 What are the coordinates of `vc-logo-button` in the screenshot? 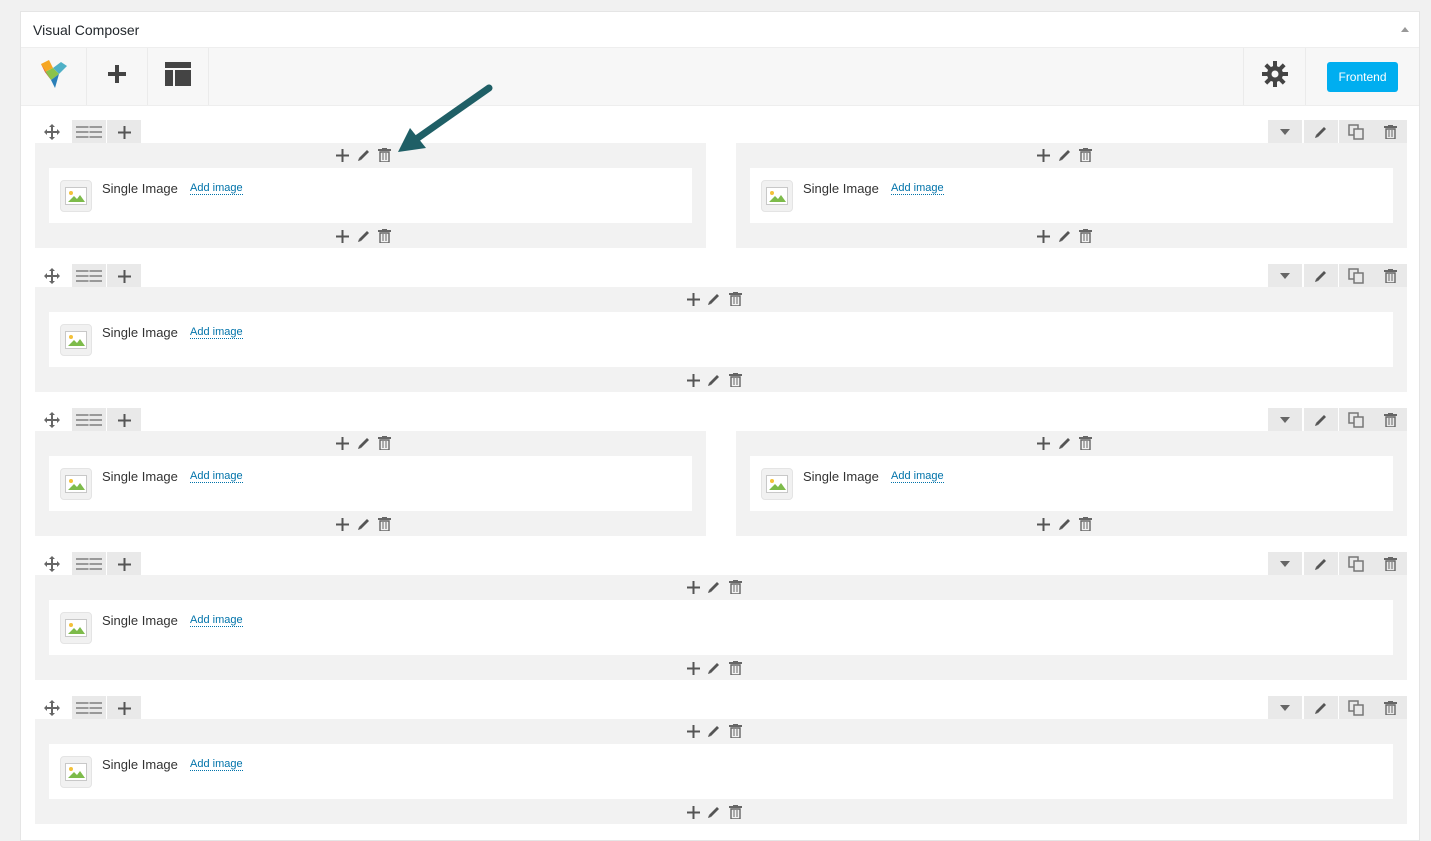 It's located at (54, 76).